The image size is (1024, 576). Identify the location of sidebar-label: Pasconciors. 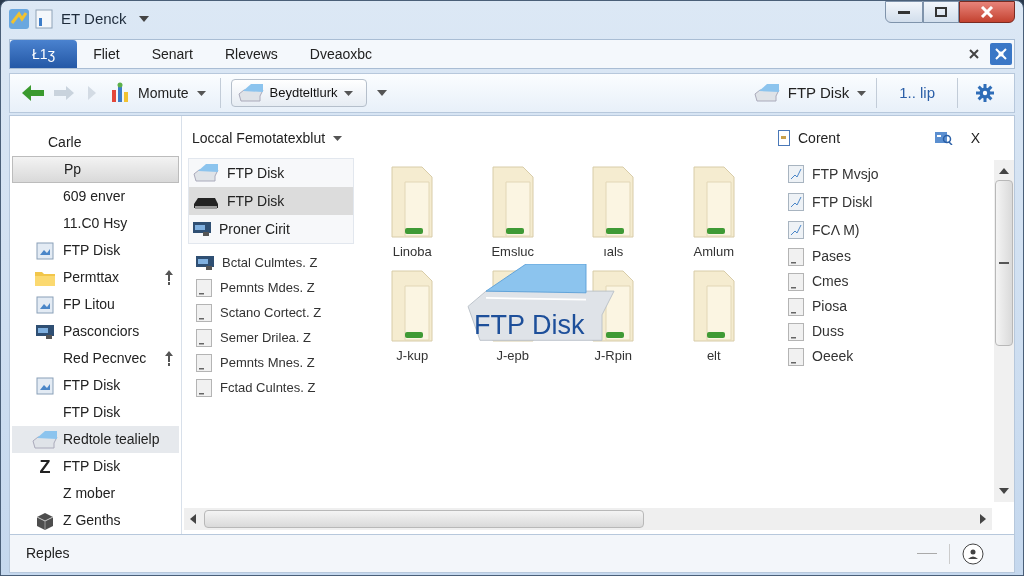
(101, 331).